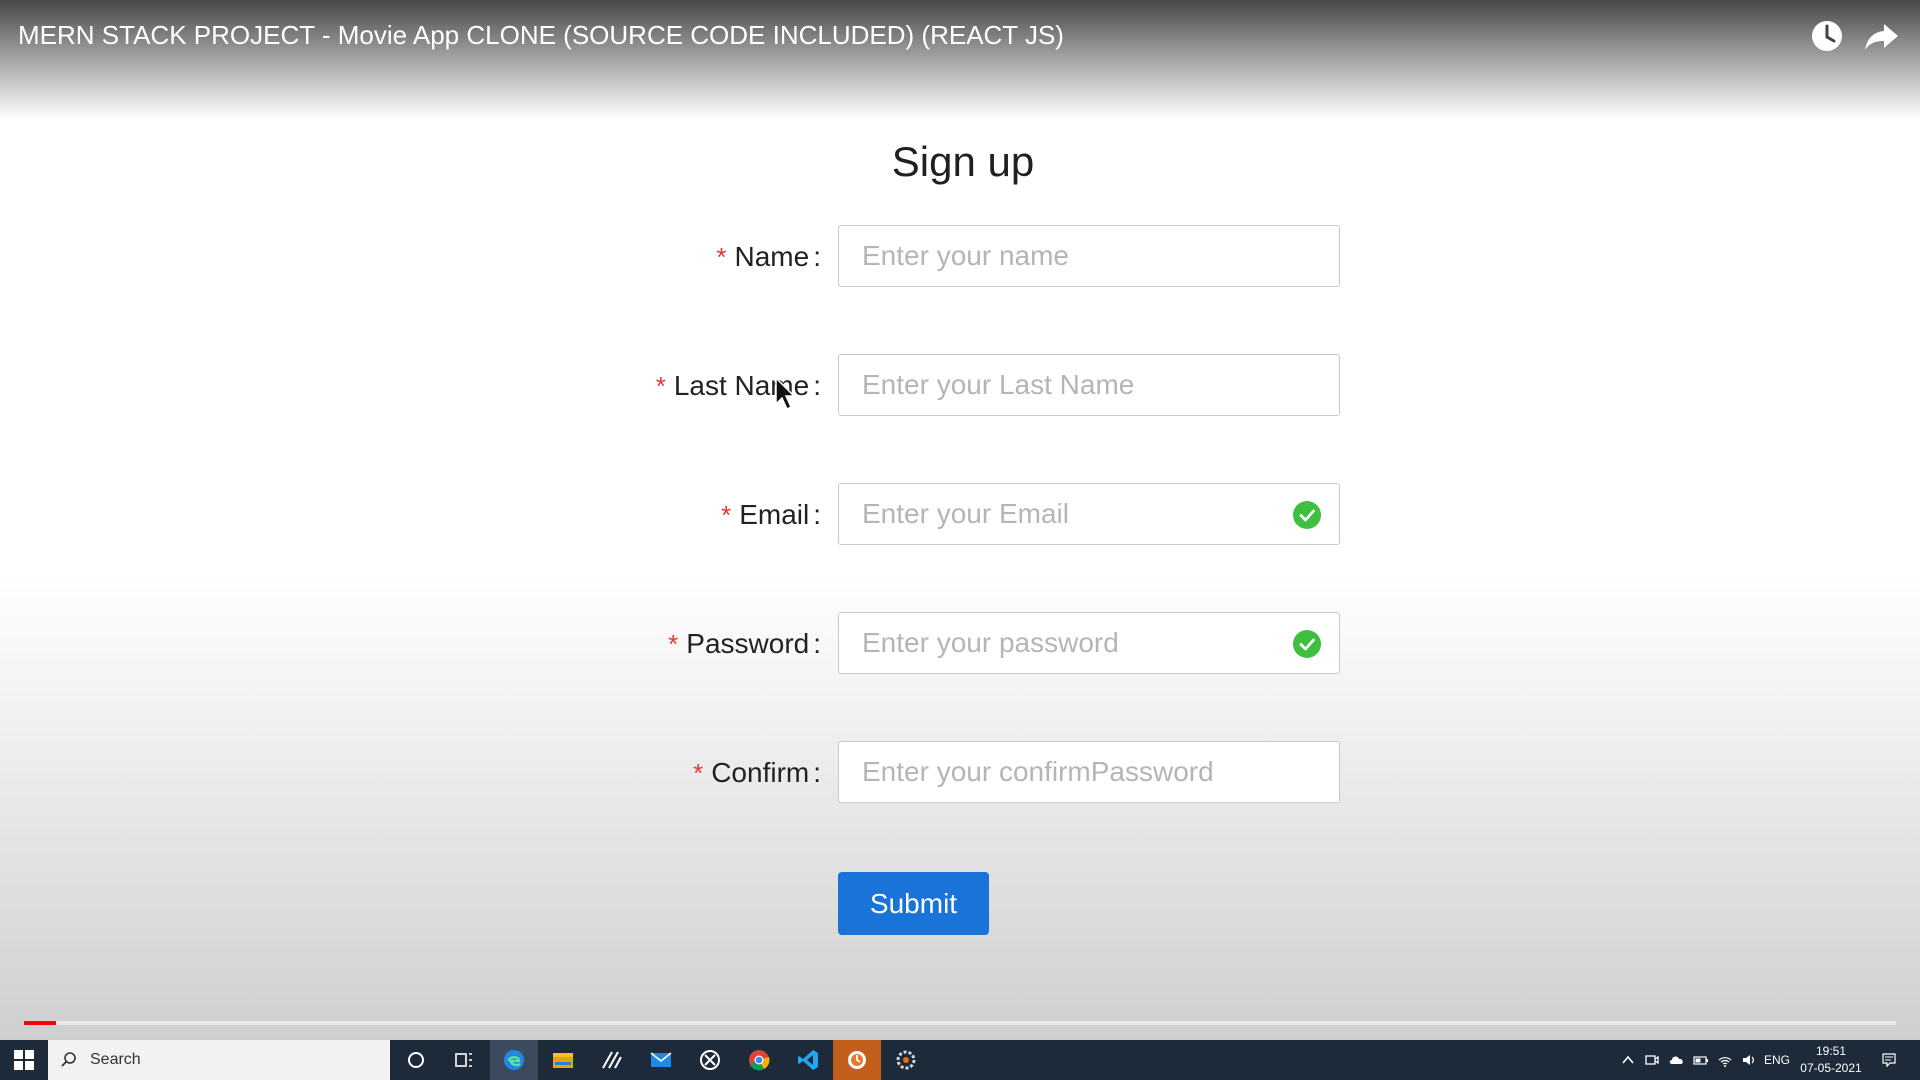 The width and height of the screenshot is (1920, 1080). Describe the element at coordinates (960, 1060) in the screenshot. I see `taskbar: Search ENG 19:51 07-05-2021` at that location.